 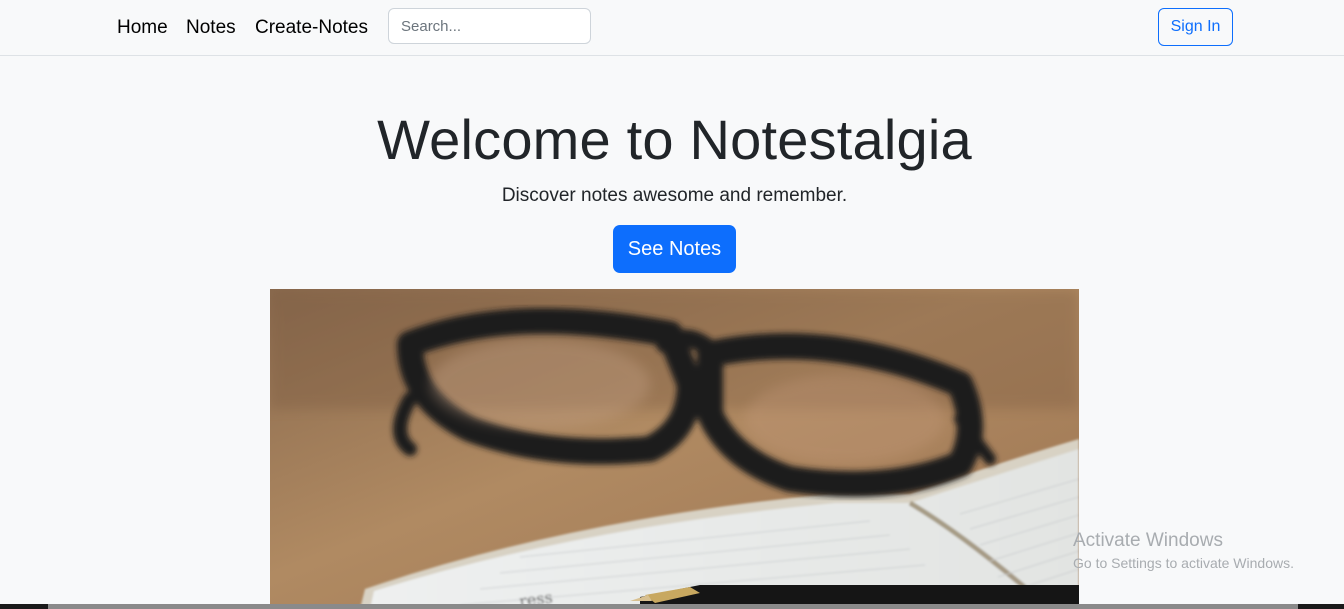 What do you see at coordinates (1195, 27) in the screenshot?
I see `sign-in-button: Sign In` at bounding box center [1195, 27].